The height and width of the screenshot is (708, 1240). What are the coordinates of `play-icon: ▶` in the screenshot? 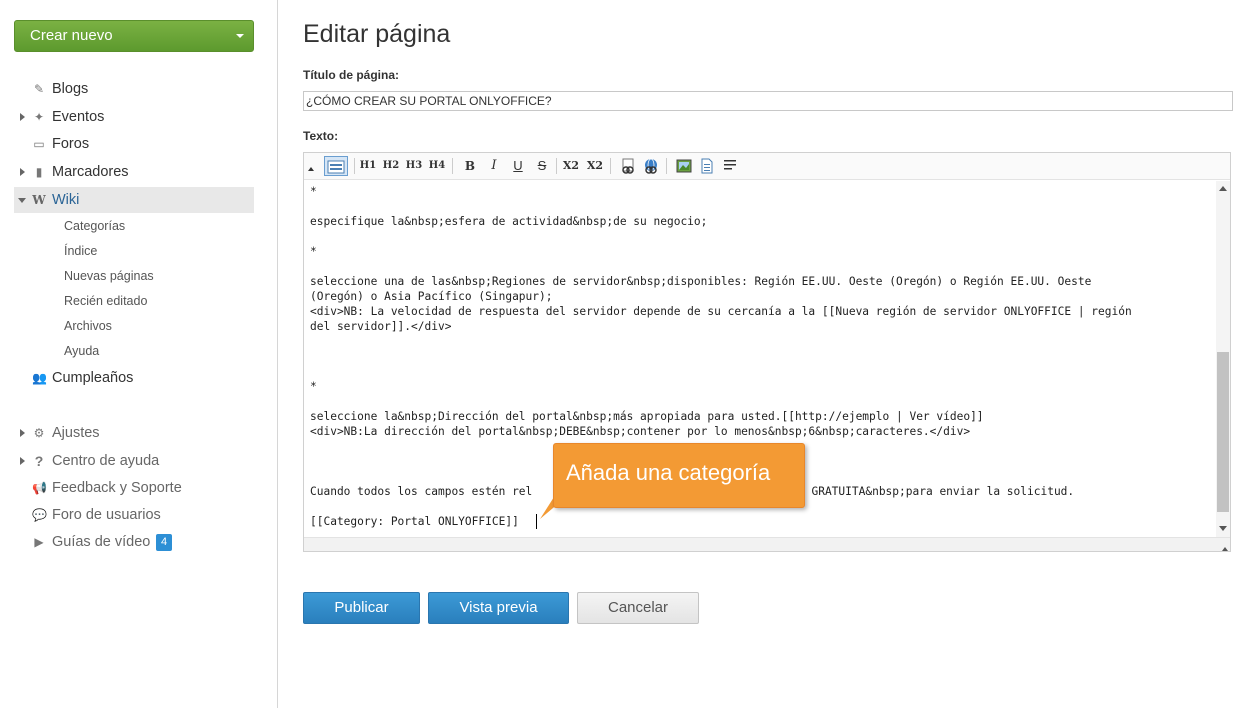 It's located at (39, 542).